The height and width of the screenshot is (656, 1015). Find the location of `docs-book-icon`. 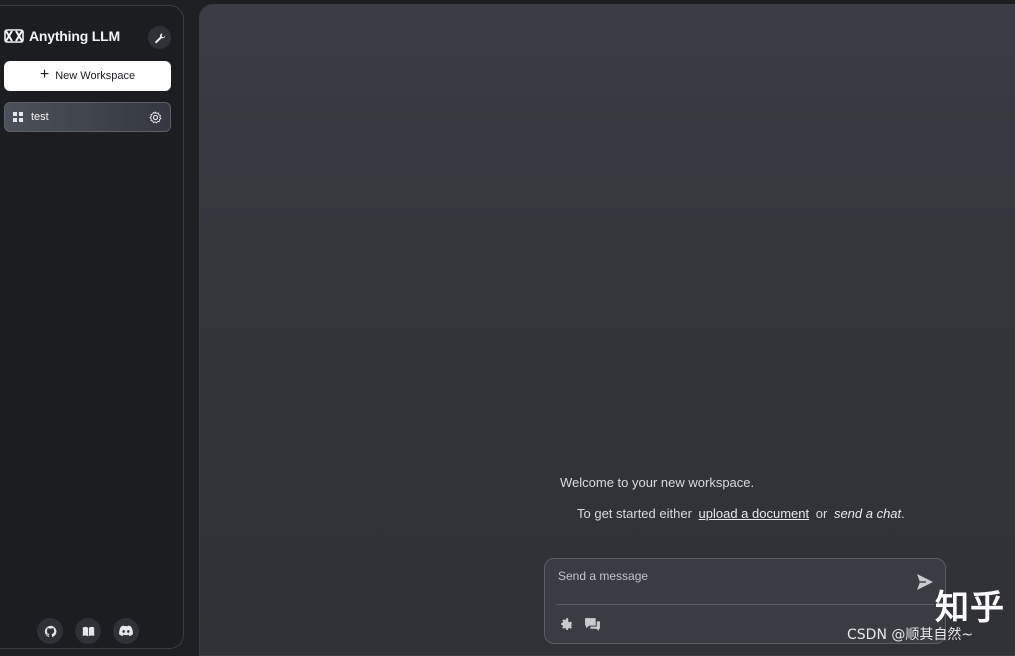

docs-book-icon is located at coordinates (88, 631).